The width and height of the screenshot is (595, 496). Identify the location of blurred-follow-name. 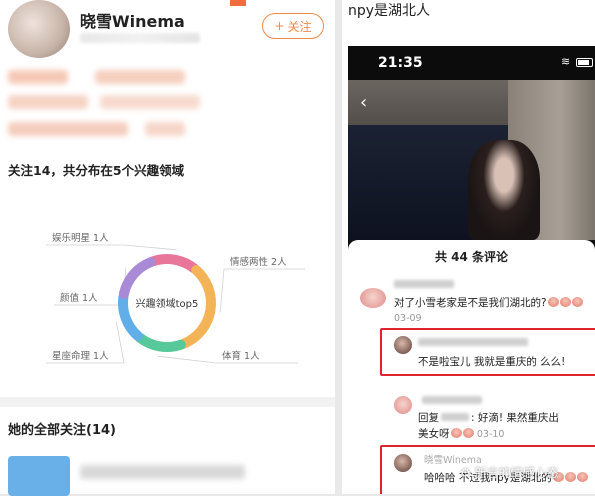
(162, 472).